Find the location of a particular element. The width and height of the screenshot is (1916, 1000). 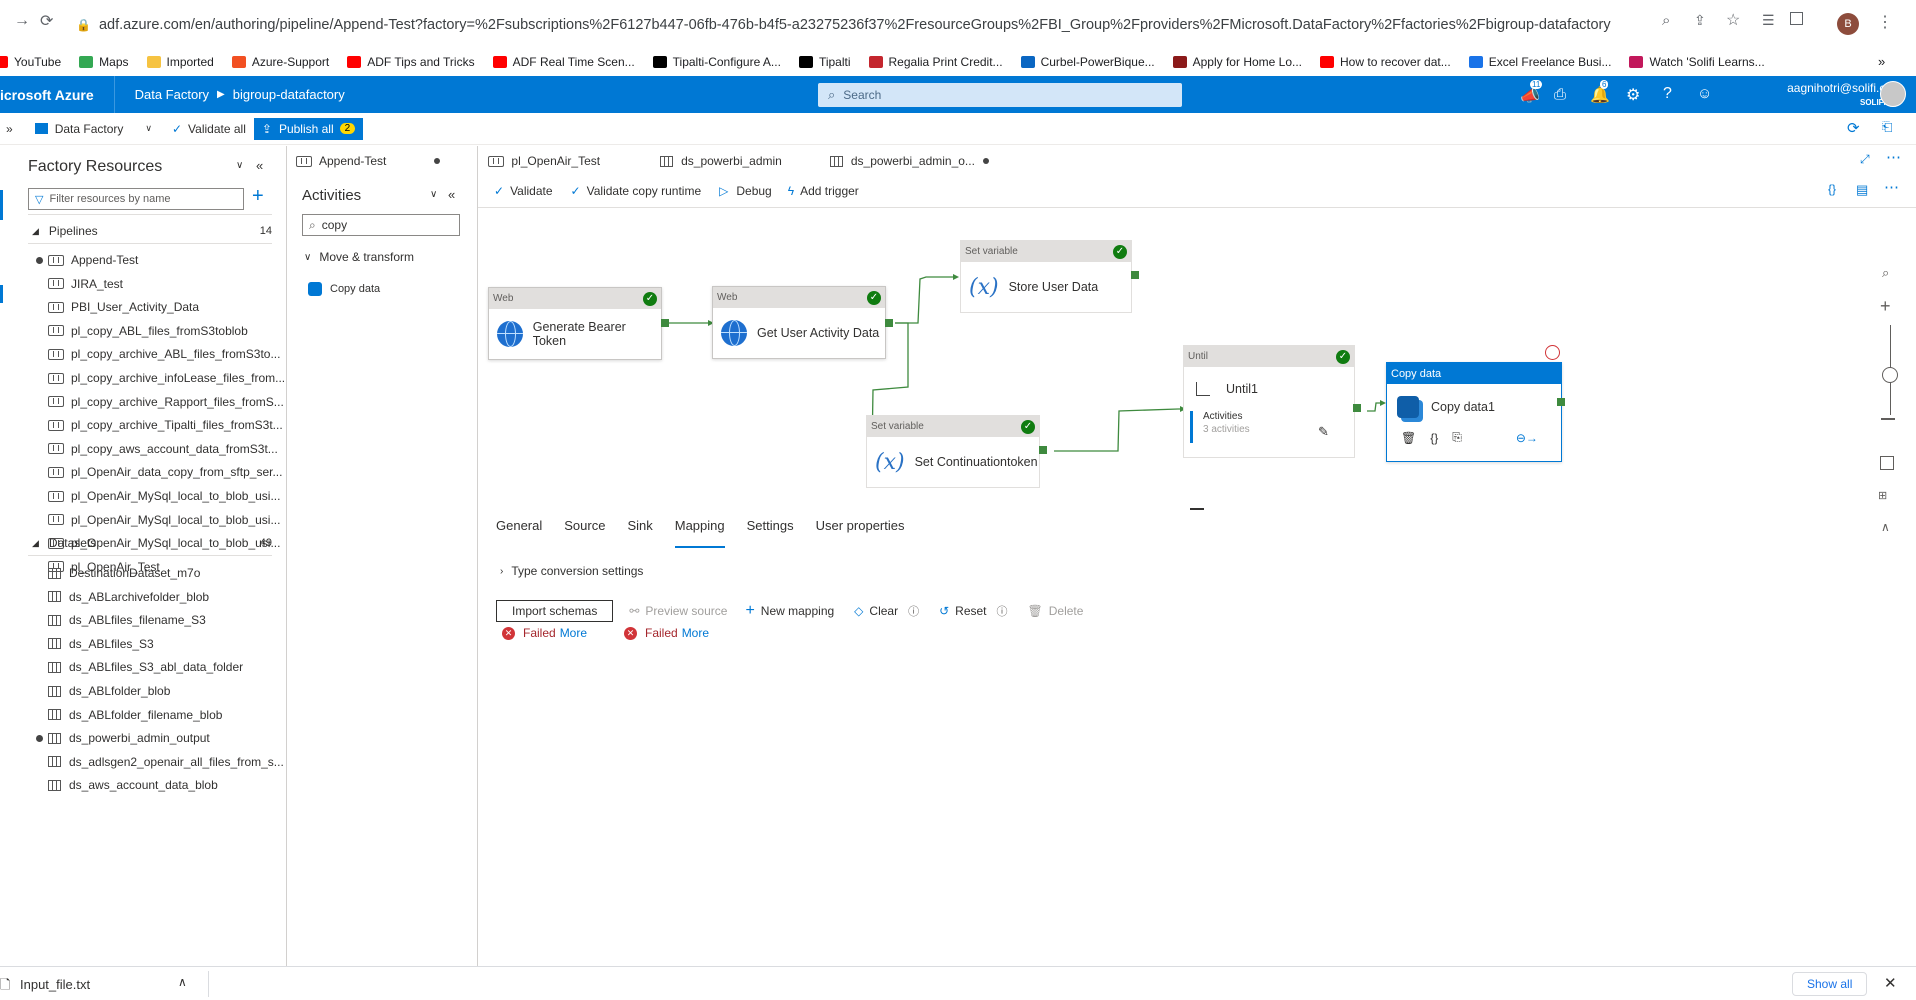

zoom-out-icon is located at coordinates (1888, 419).